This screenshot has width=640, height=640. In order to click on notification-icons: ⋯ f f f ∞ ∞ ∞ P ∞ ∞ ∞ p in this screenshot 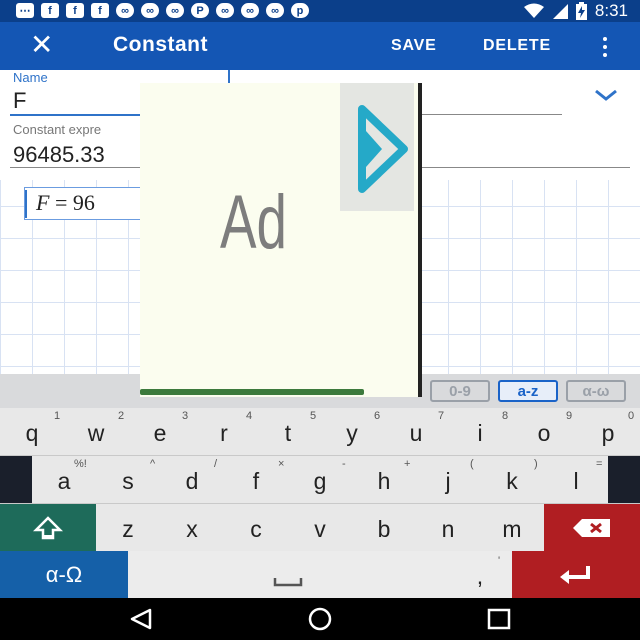, I will do `click(162, 10)`.